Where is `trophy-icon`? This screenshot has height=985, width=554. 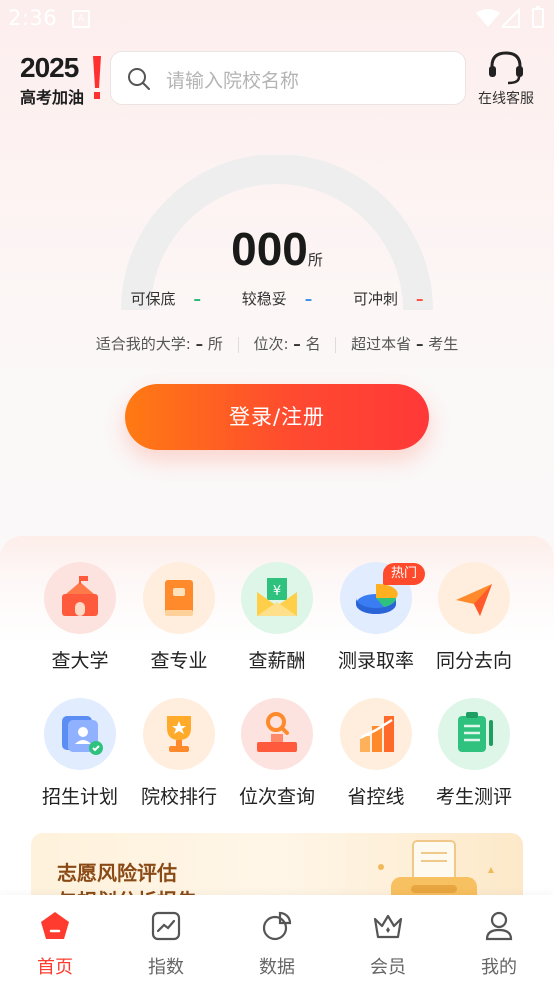
trophy-icon is located at coordinates (179, 734).